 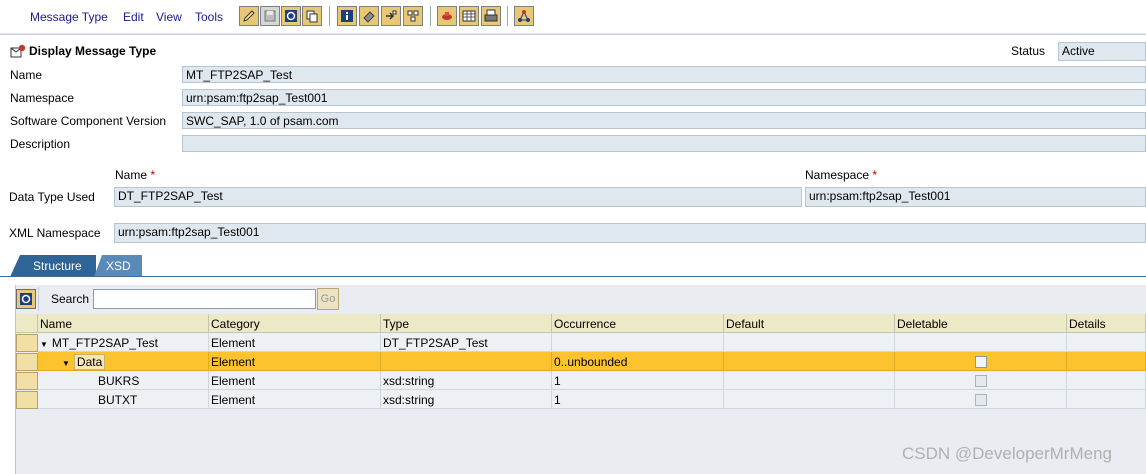 I want to click on tab-structure-label: Structure, so click(x=57, y=266).